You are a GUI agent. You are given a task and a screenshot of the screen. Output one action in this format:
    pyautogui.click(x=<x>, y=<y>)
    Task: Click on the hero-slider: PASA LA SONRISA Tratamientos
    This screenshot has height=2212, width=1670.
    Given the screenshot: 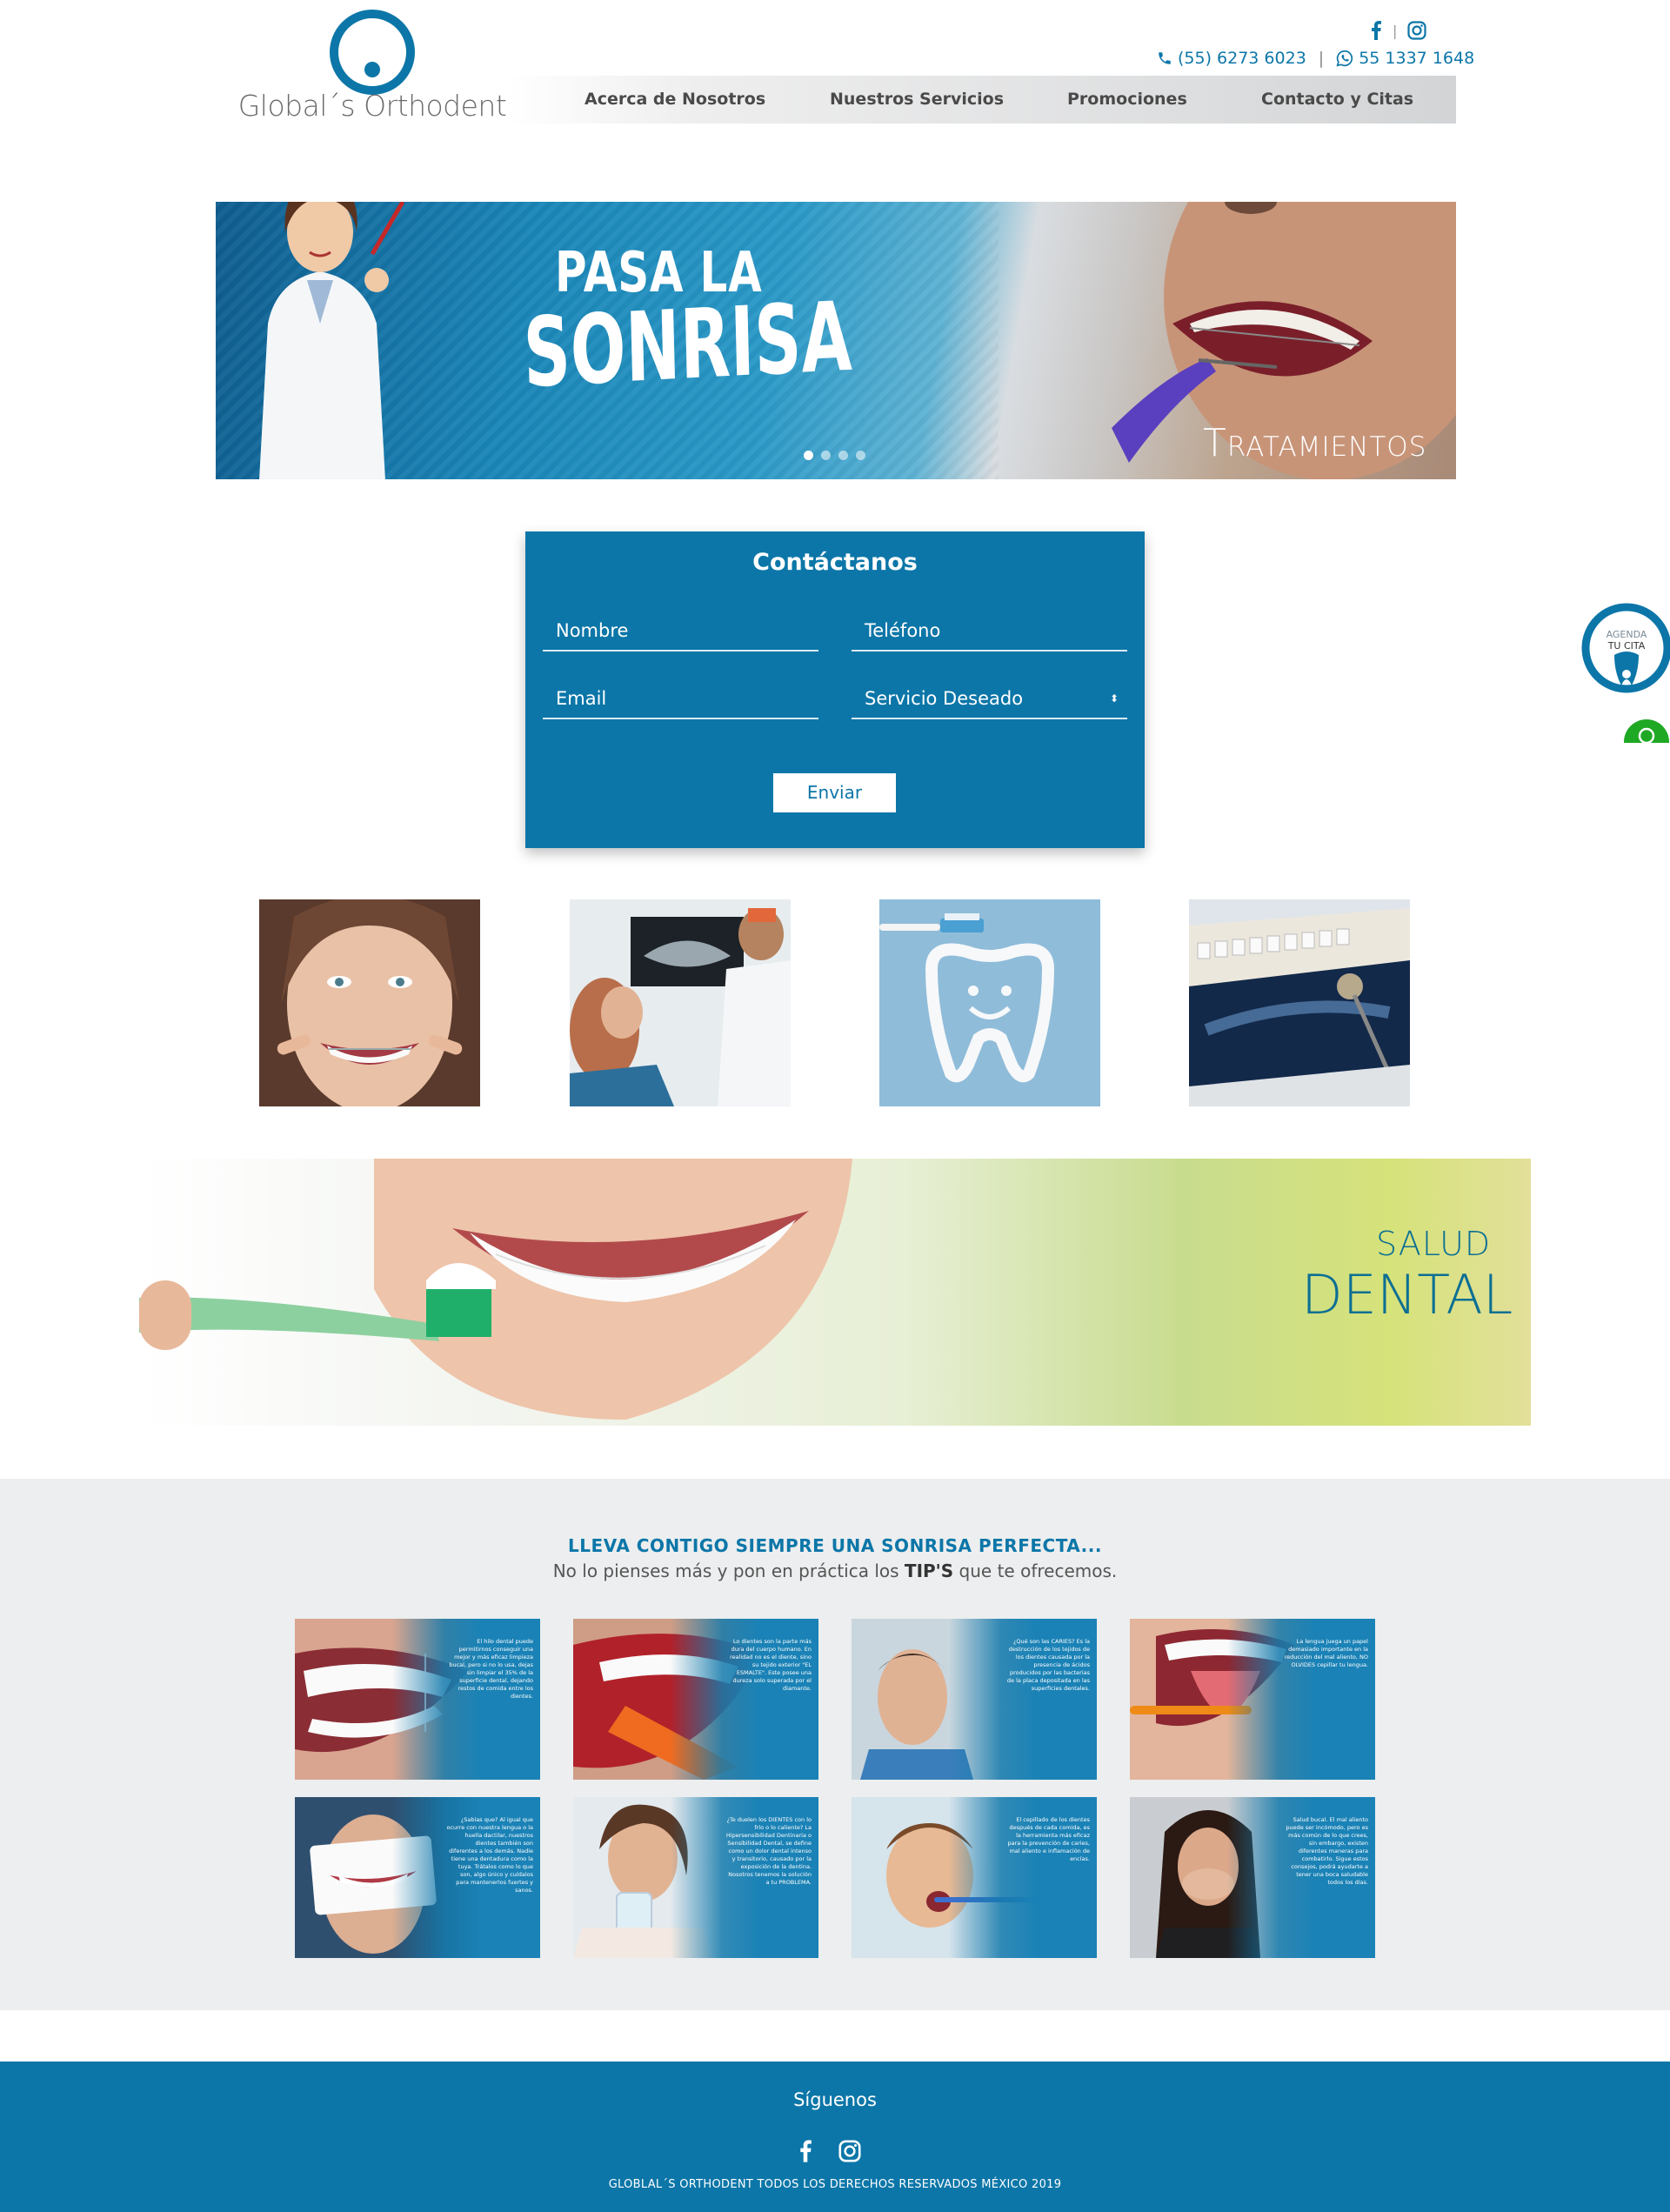 What is the action you would take?
    pyautogui.click(x=836, y=341)
    